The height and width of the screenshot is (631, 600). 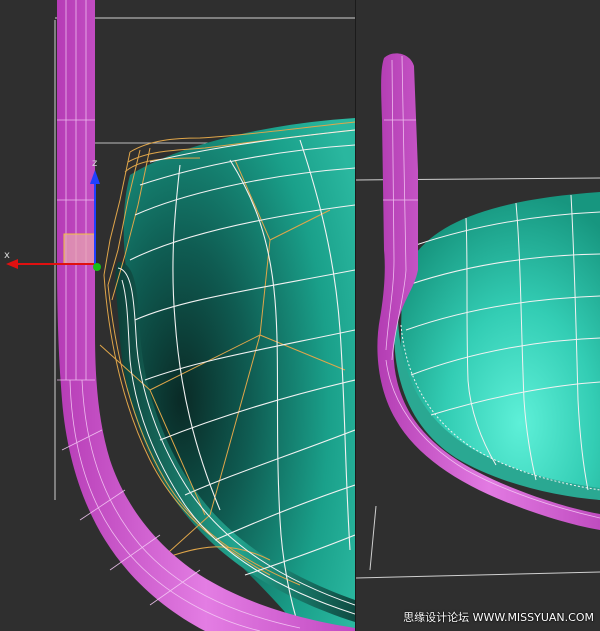 What do you see at coordinates (7, 255) in the screenshot?
I see `x-axis-label: x` at bounding box center [7, 255].